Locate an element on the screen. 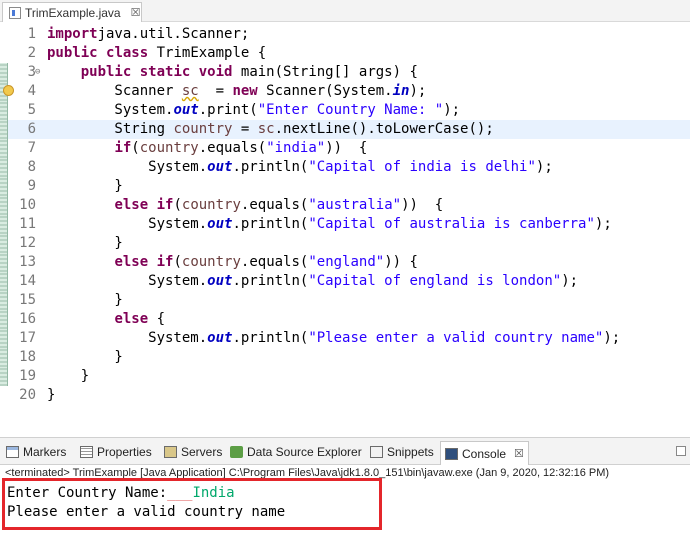  tab-snippets-label: Snippets is located at coordinates (410, 452).